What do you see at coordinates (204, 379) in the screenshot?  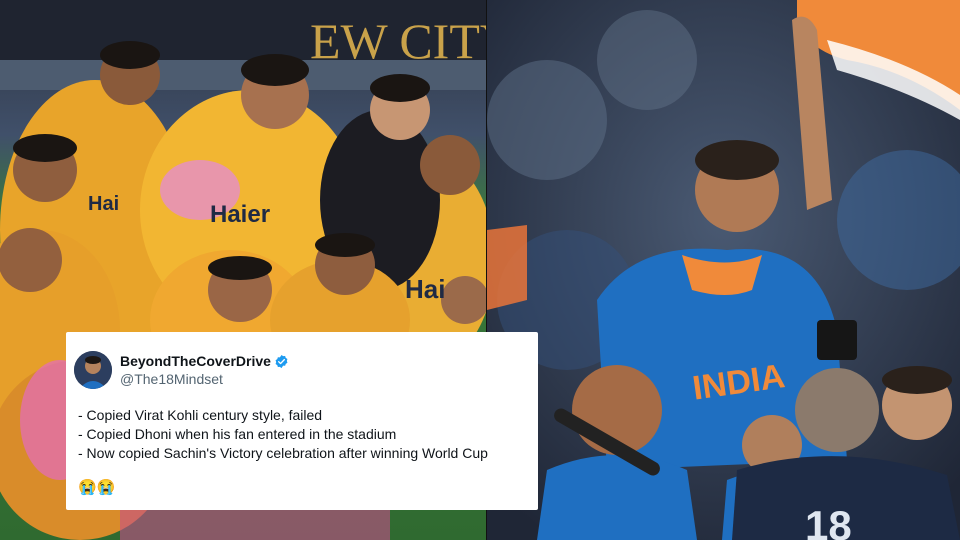 I see `handle: @The18Mindset` at bounding box center [204, 379].